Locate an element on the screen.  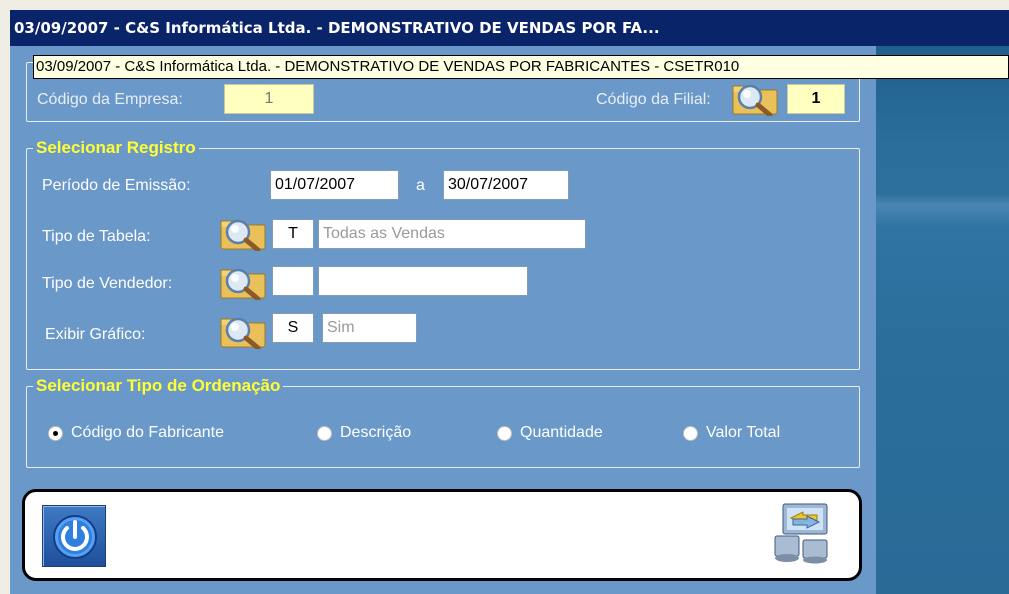
radio-descricao: Descrição is located at coordinates (364, 433).